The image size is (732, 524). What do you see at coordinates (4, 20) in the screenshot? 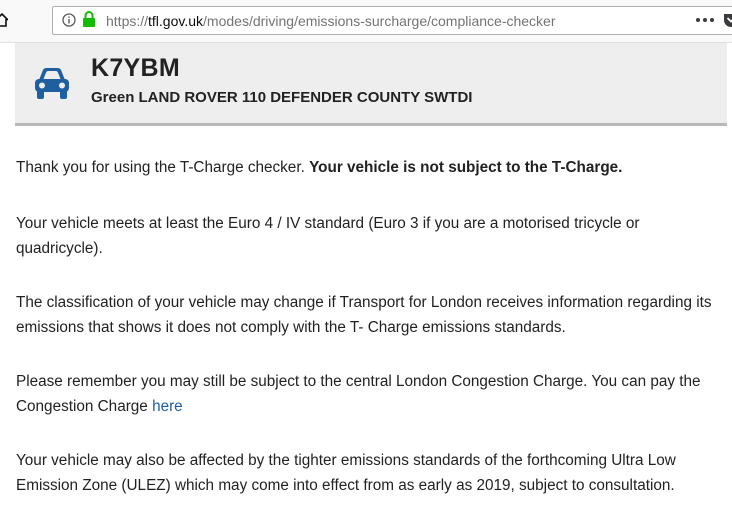
I see `home-icon` at bounding box center [4, 20].